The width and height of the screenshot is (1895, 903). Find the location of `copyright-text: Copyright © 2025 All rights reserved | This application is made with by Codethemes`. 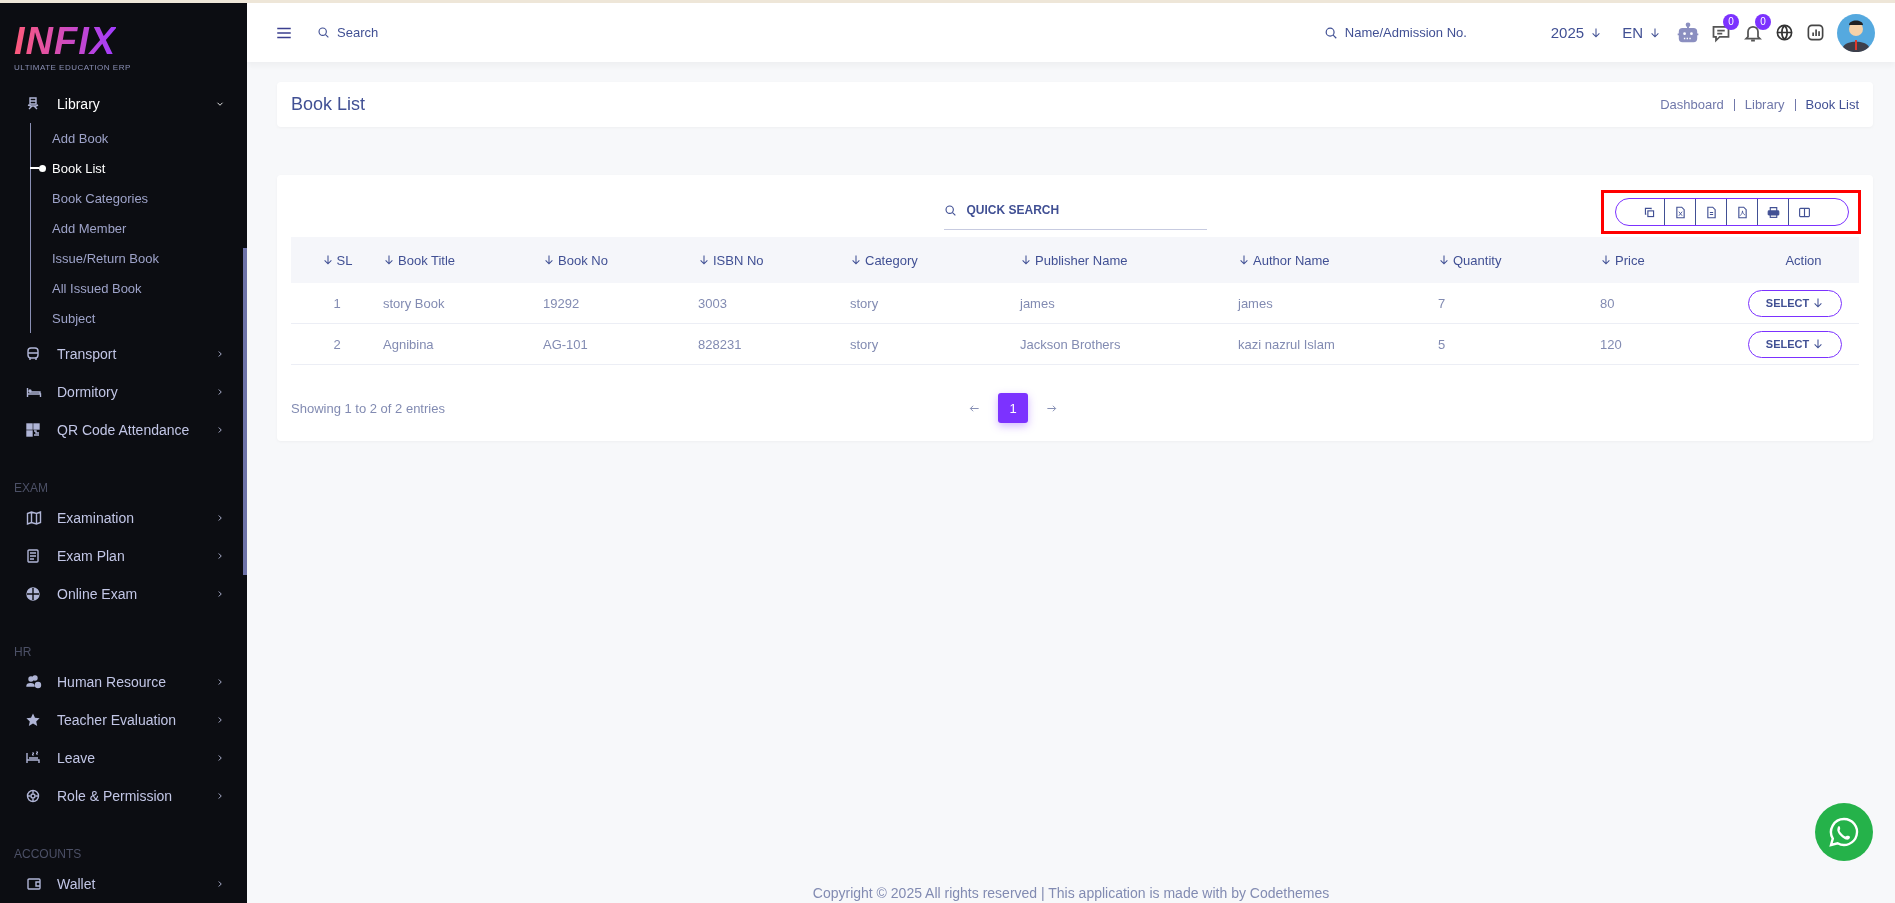

copyright-text: Copyright © 2025 All rights reserved | This application is made with by Codethemes is located at coordinates (1071, 893).